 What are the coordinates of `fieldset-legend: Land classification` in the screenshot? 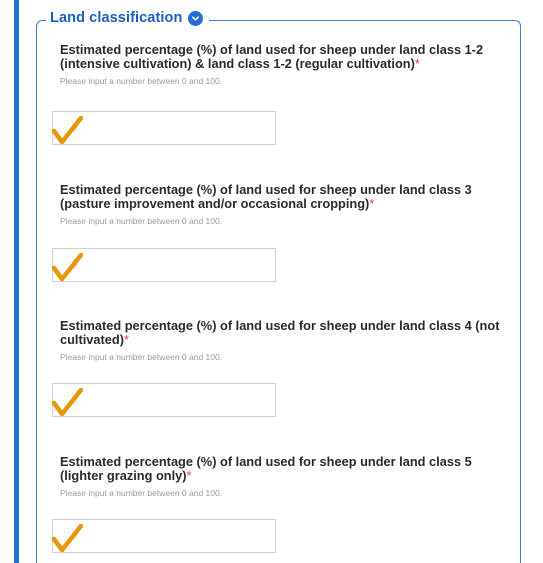 It's located at (128, 18).